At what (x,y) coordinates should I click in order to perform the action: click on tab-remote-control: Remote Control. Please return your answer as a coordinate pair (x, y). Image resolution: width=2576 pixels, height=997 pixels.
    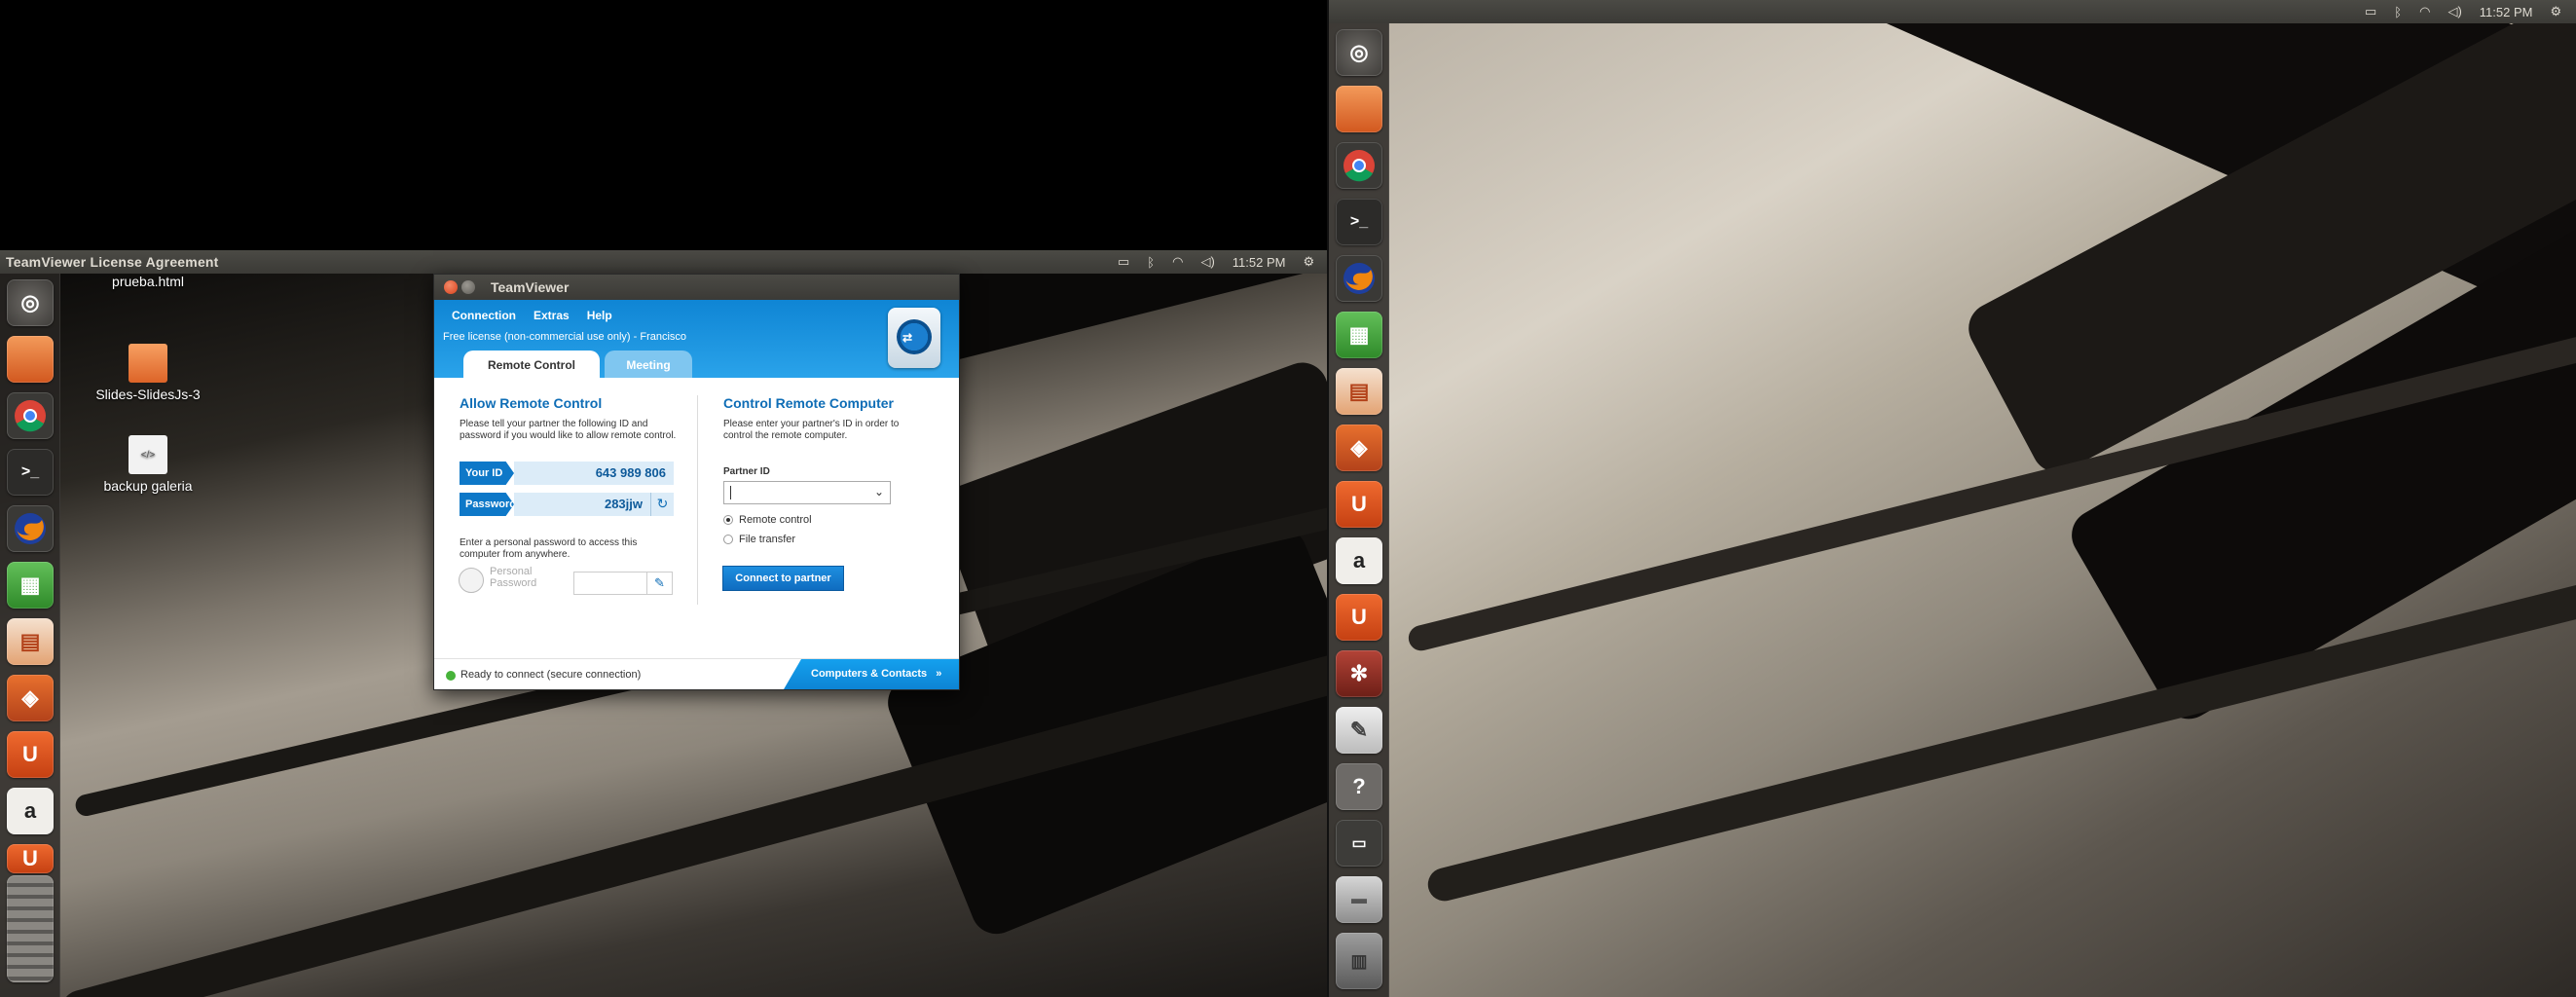
    Looking at the image, I should click on (531, 364).